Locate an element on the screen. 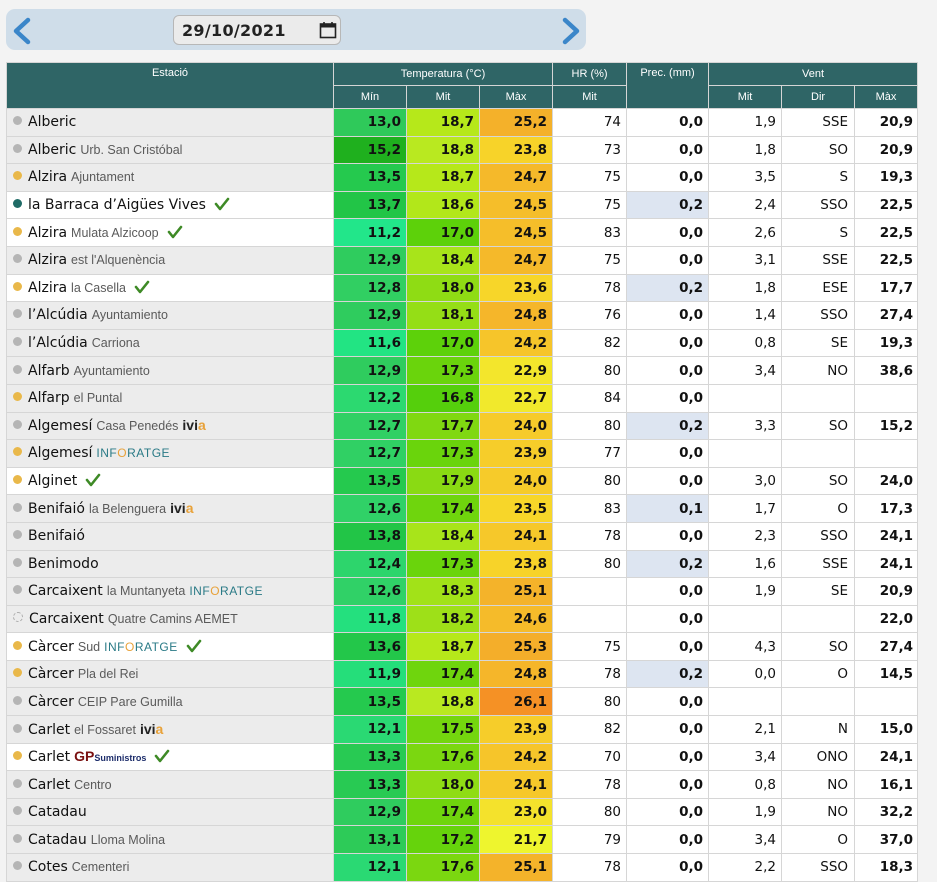 The image size is (937, 882). station-name-cell: Benifaió la Belenguera ivia is located at coordinates (170, 508).